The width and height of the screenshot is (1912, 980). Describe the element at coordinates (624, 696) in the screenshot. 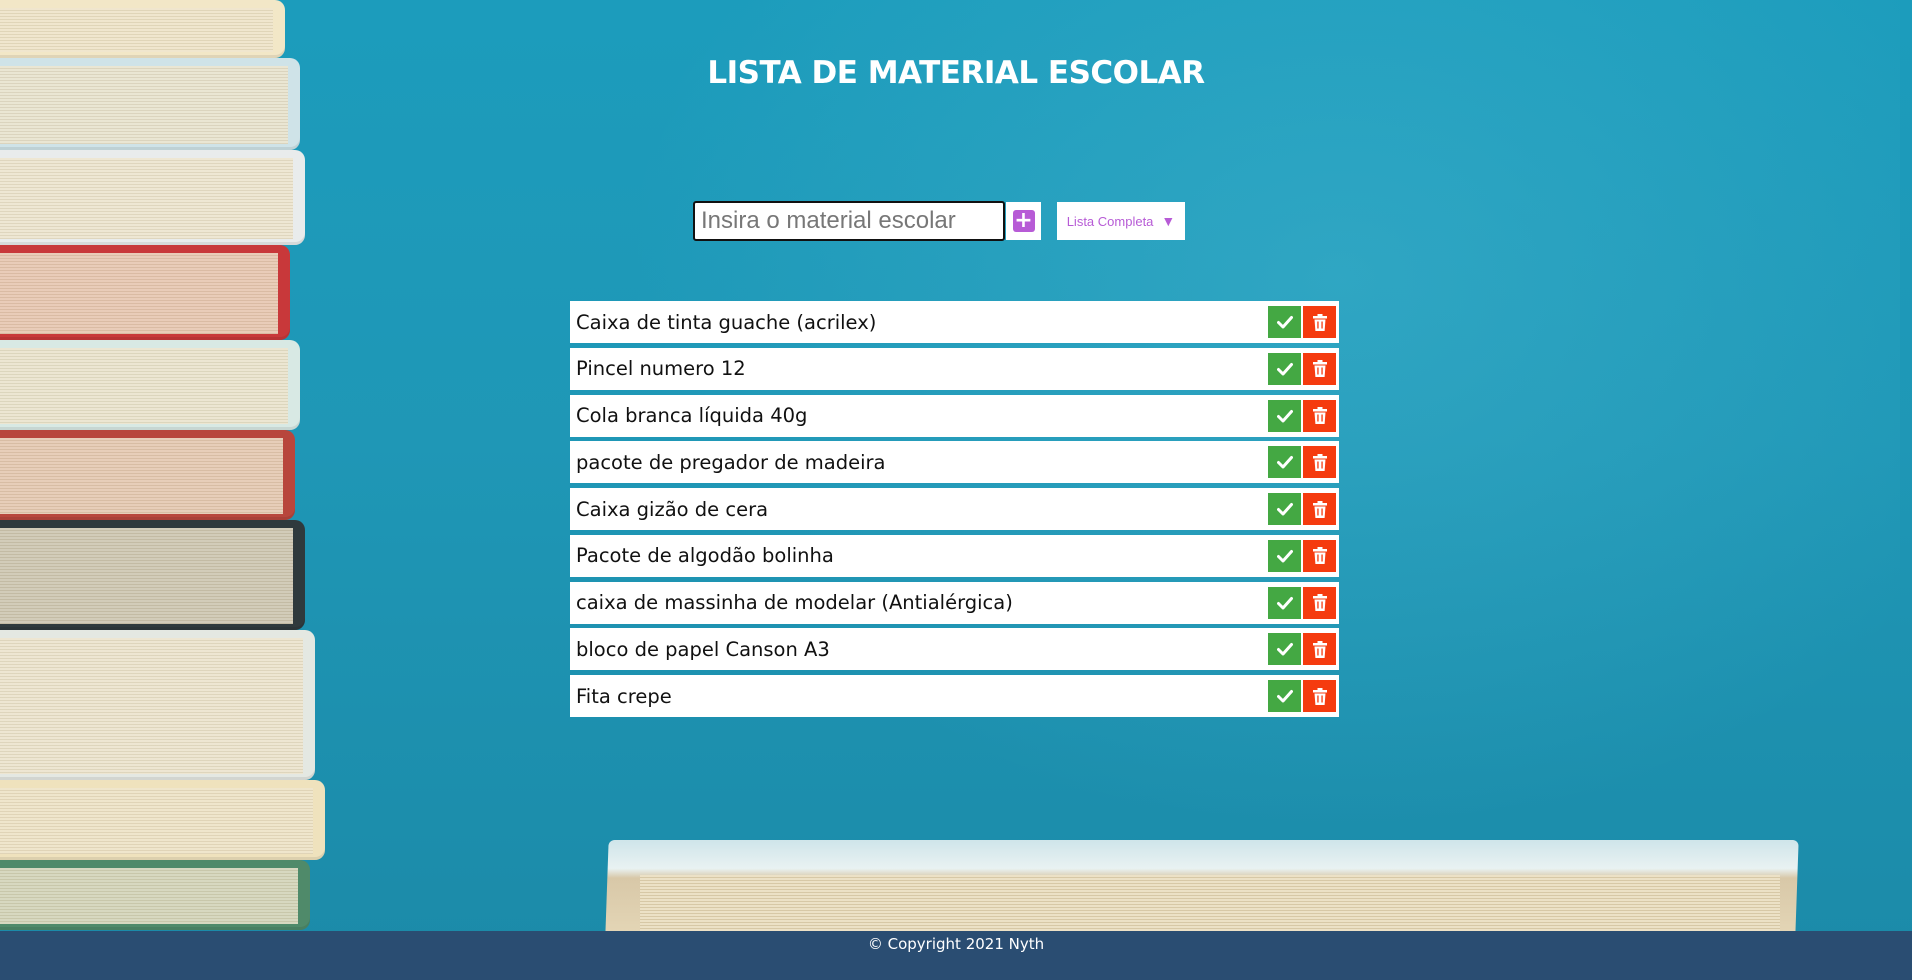

I see `item-label: Fita crepe` at that location.